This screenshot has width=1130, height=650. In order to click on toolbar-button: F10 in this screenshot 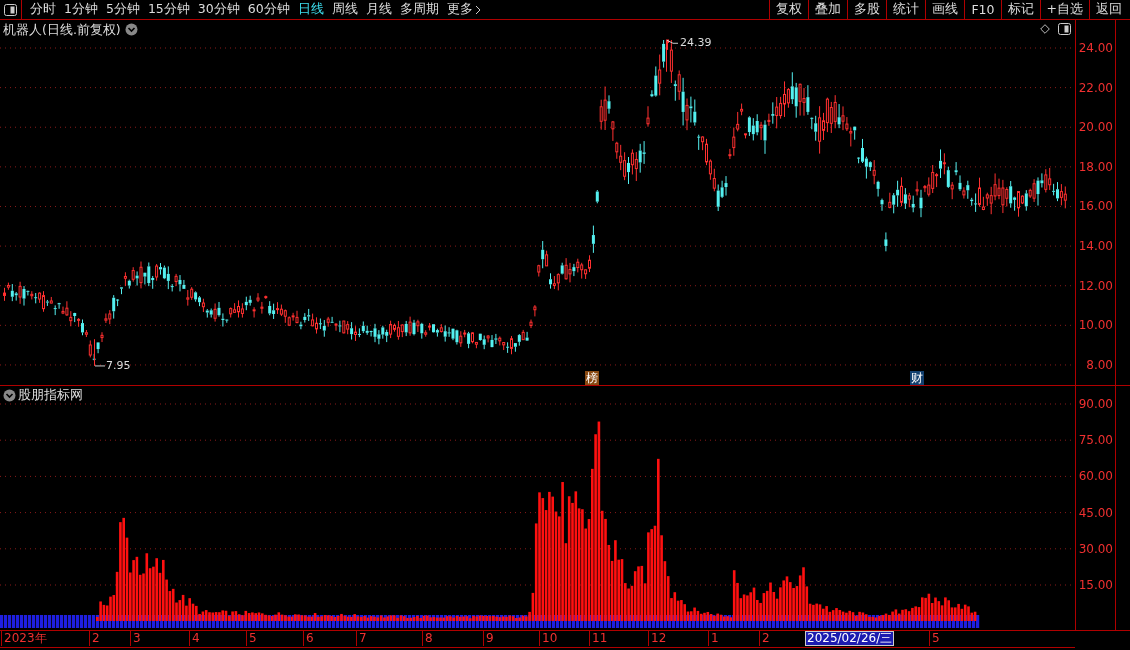, I will do `click(982, 9)`.